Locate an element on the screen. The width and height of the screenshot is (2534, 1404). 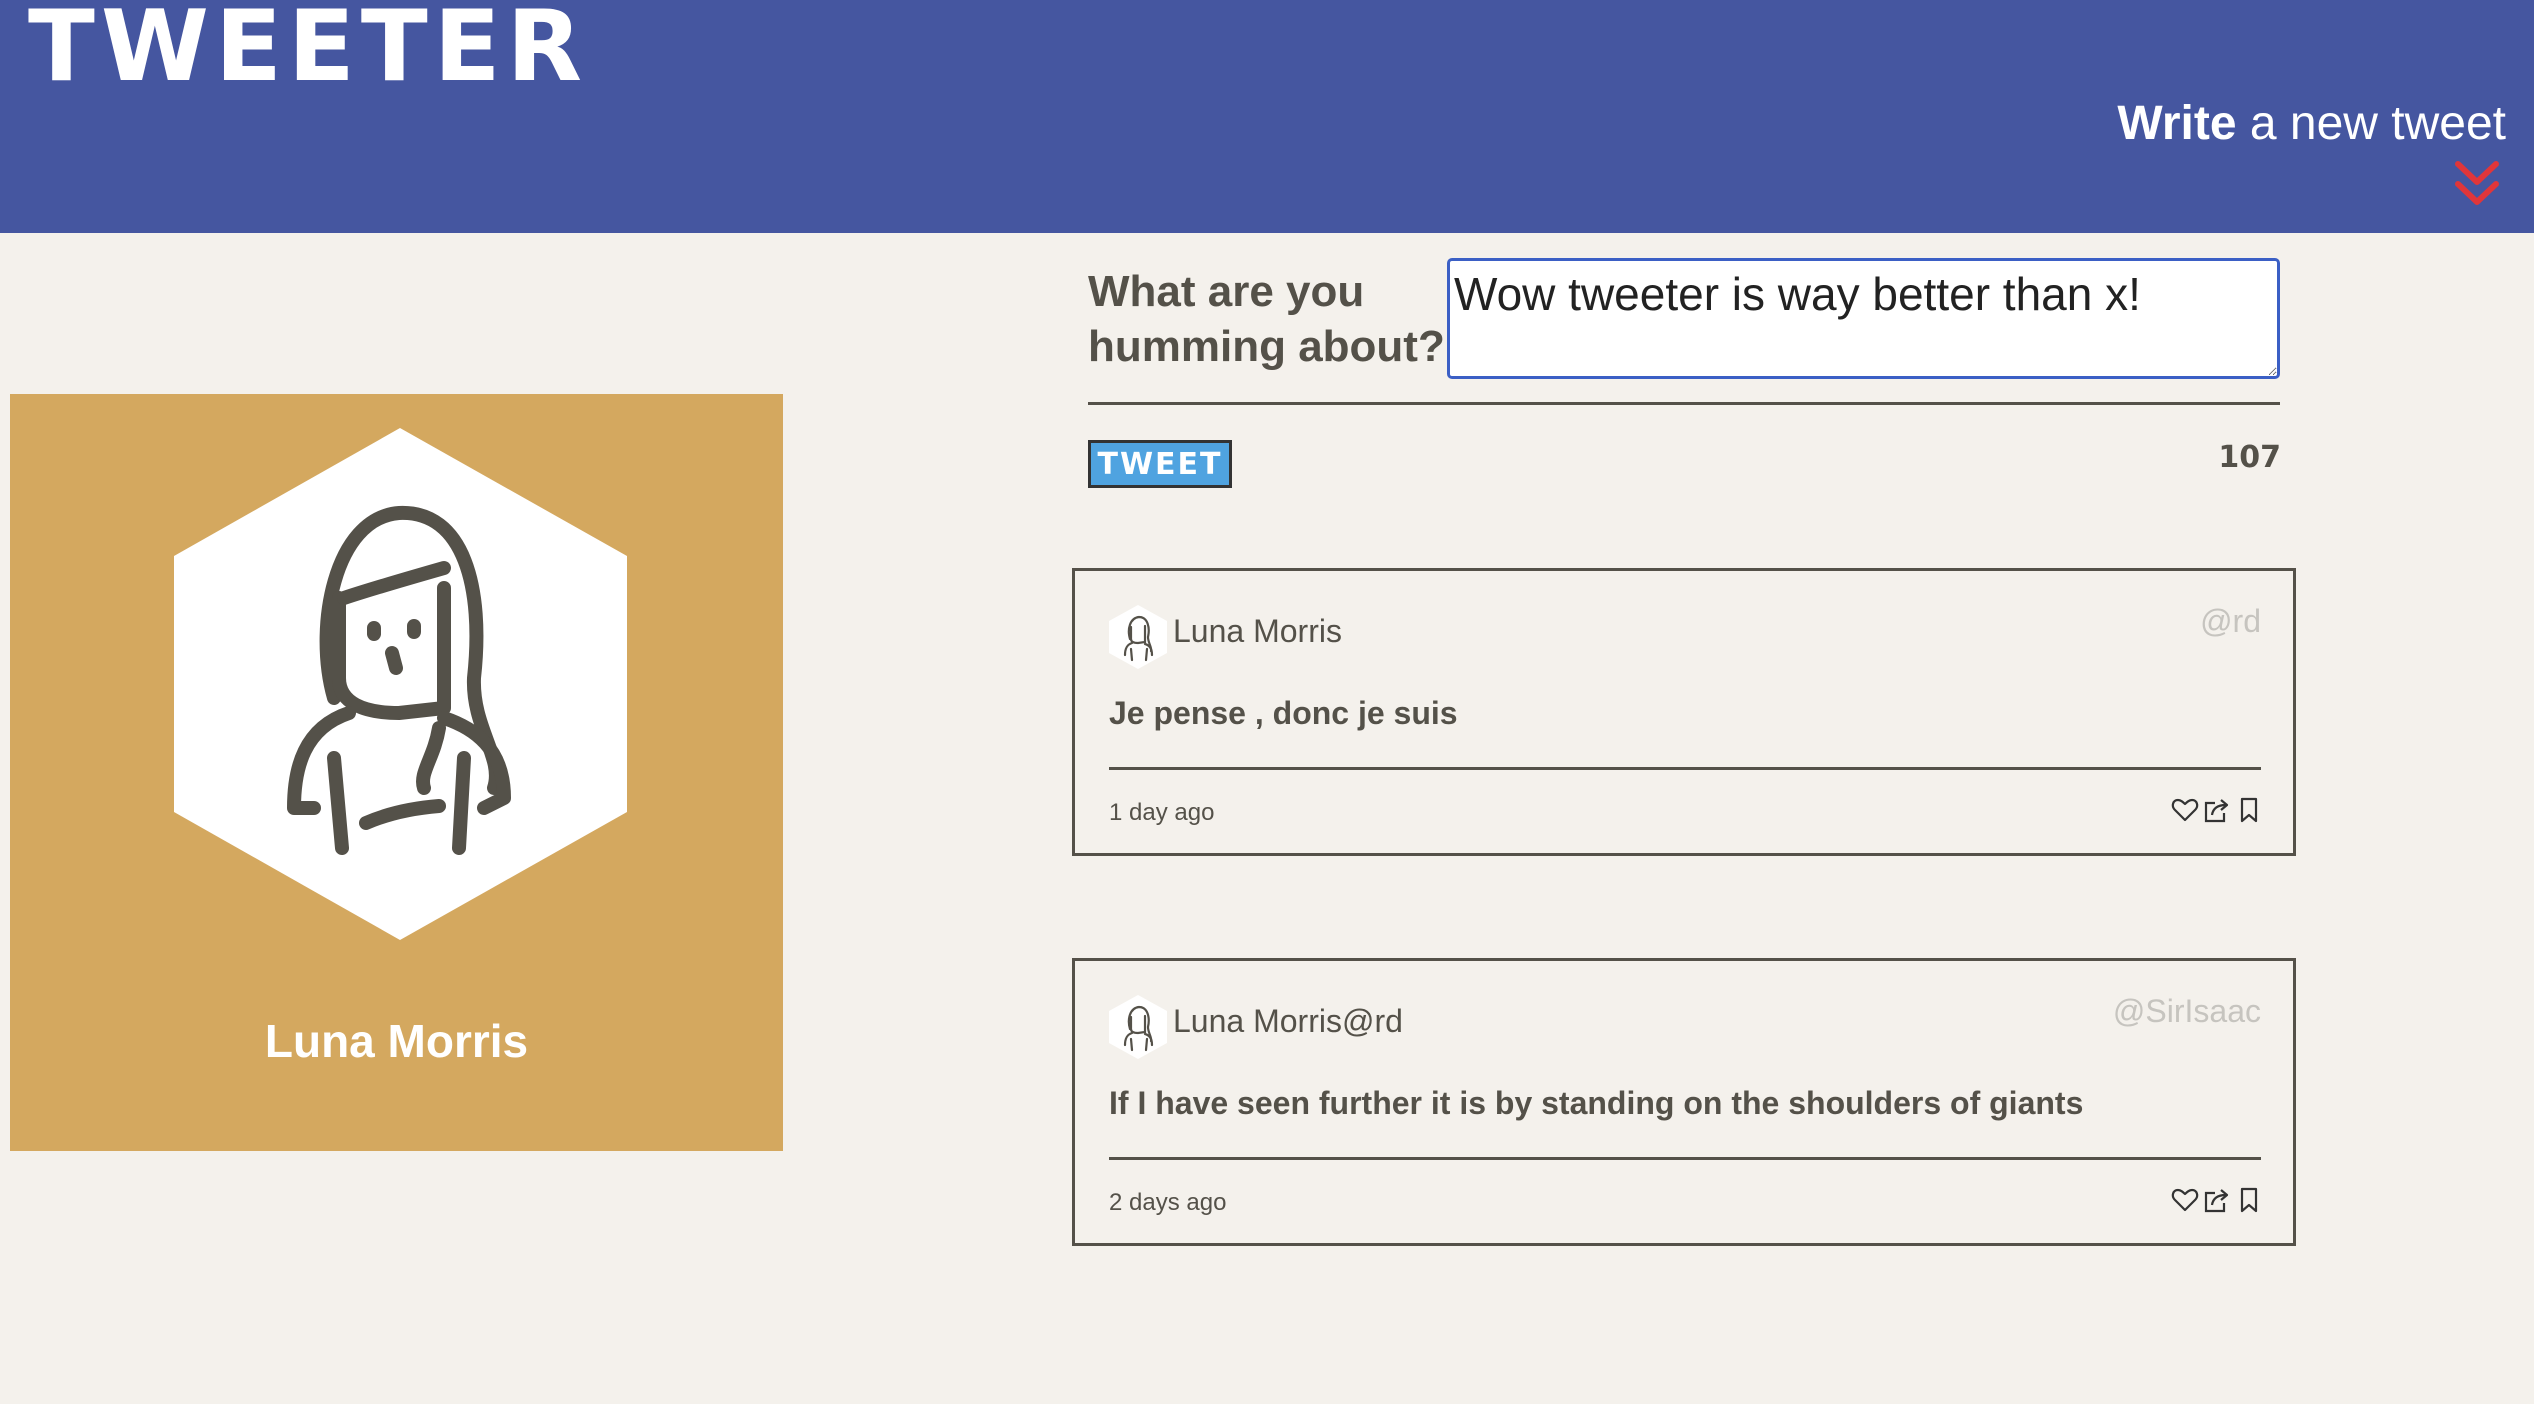
tweet-text-input: Wow tweeter is way better than x! is located at coordinates (1863, 318).